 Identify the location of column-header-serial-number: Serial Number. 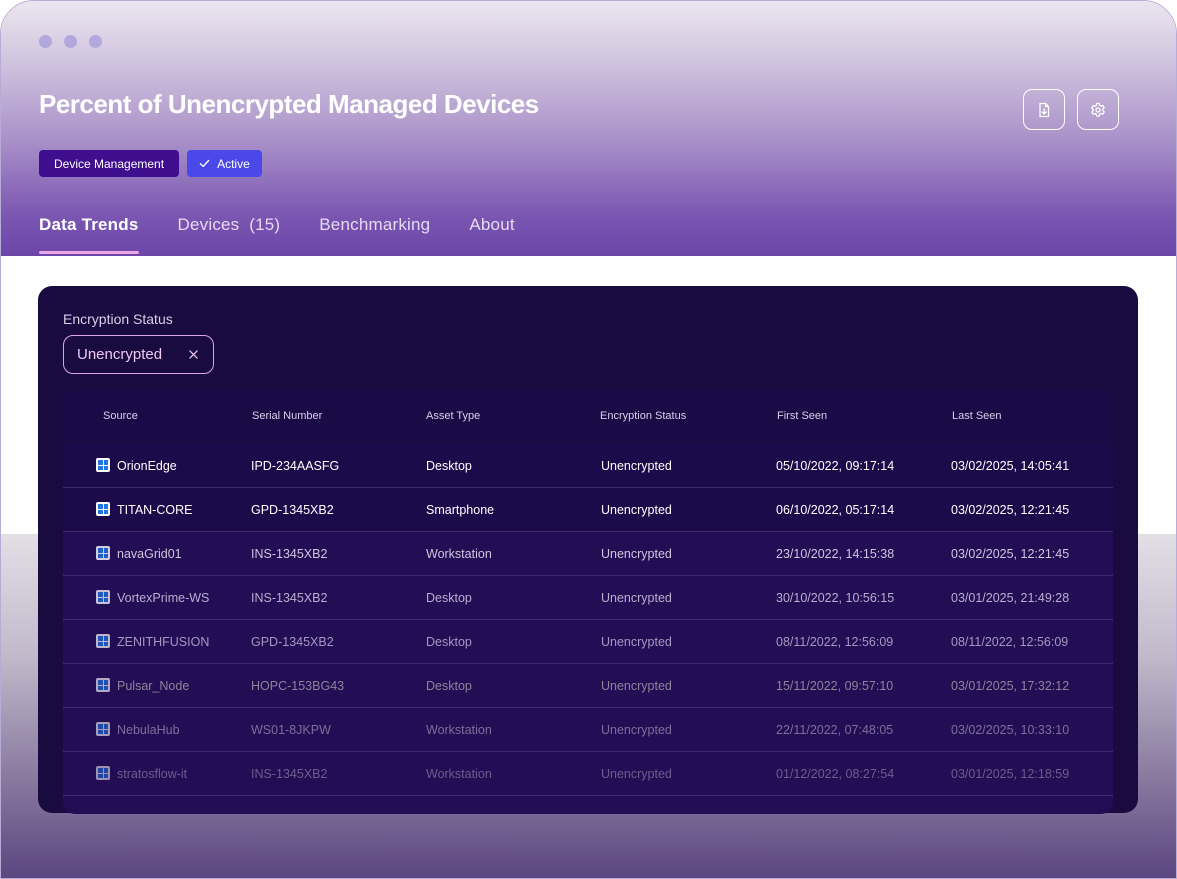
(287, 416).